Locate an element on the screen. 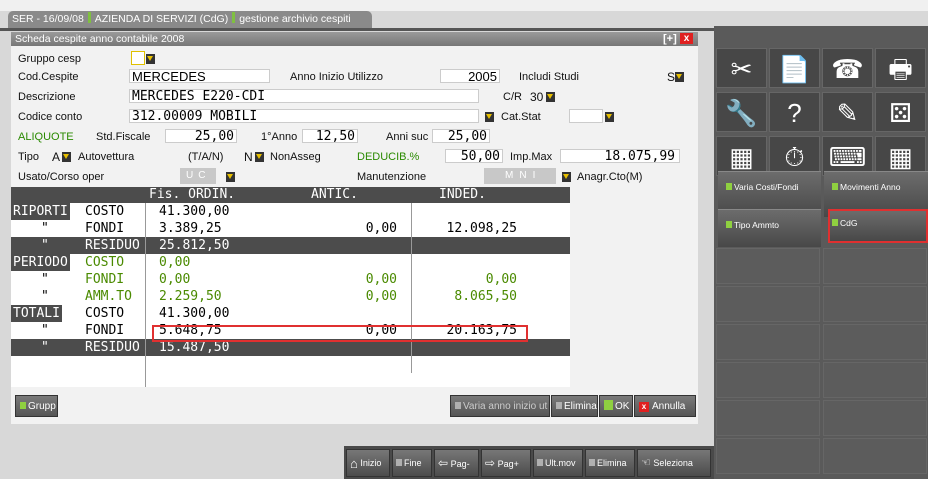 The image size is (928, 479). cod-label: Cod.Cespite is located at coordinates (48, 77).